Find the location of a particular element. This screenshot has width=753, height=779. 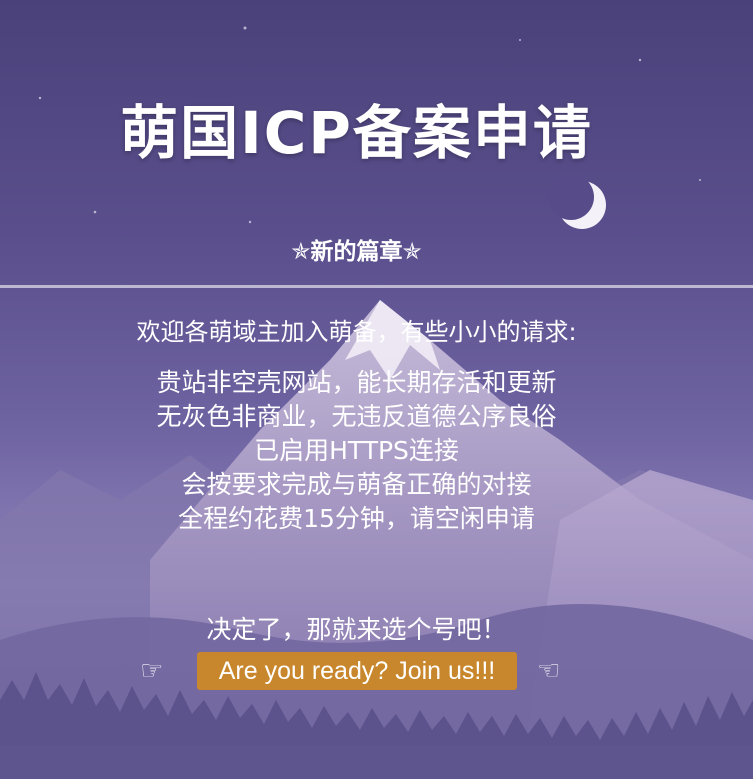

requirement-item: 会按要求完成与萌备正确的对接 is located at coordinates (356, 484).